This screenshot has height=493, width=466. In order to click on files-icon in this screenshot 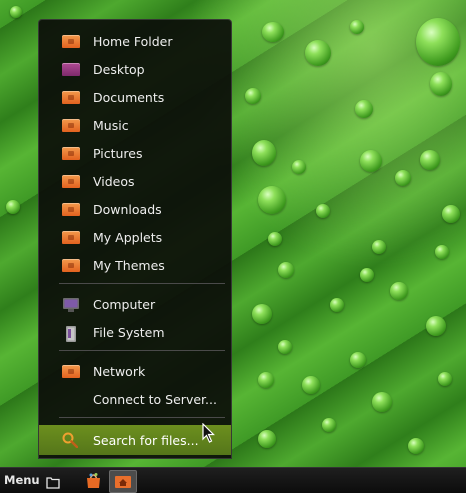, I will do `click(53, 481)`.